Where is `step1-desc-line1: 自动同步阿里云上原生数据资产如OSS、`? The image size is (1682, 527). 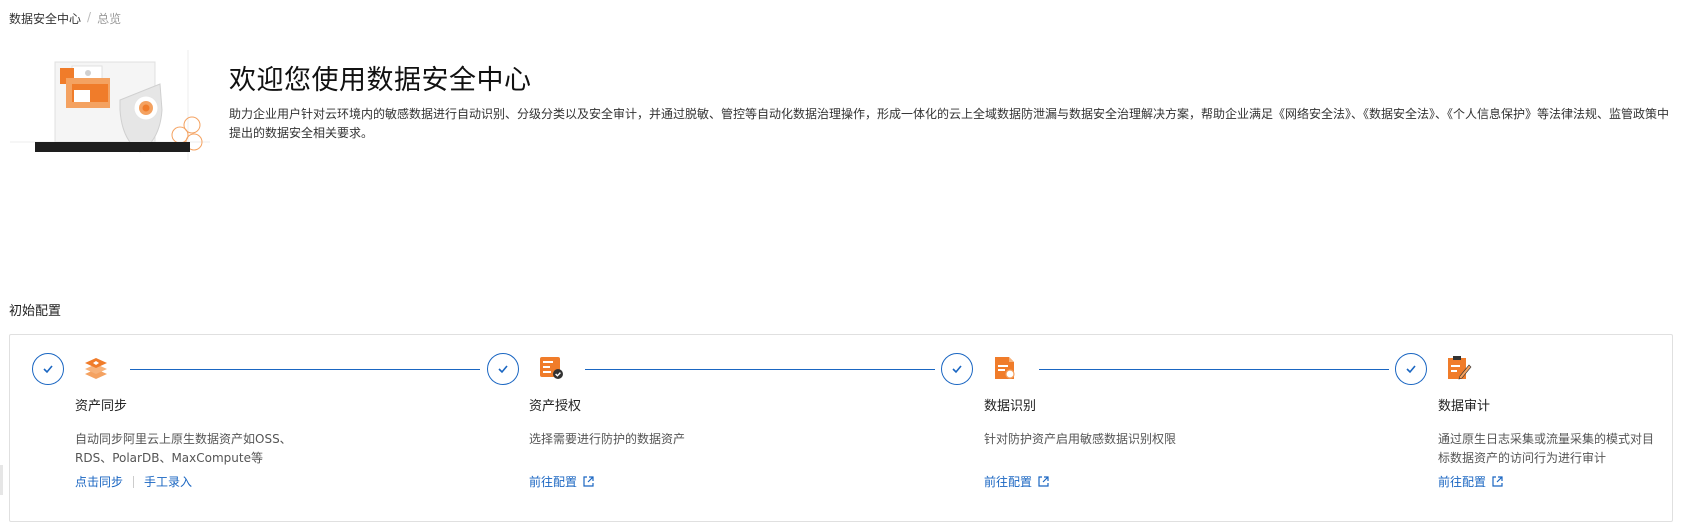 step1-desc-line1: 自动同步阿里云上原生数据资产如OSS、 is located at coordinates (183, 439).